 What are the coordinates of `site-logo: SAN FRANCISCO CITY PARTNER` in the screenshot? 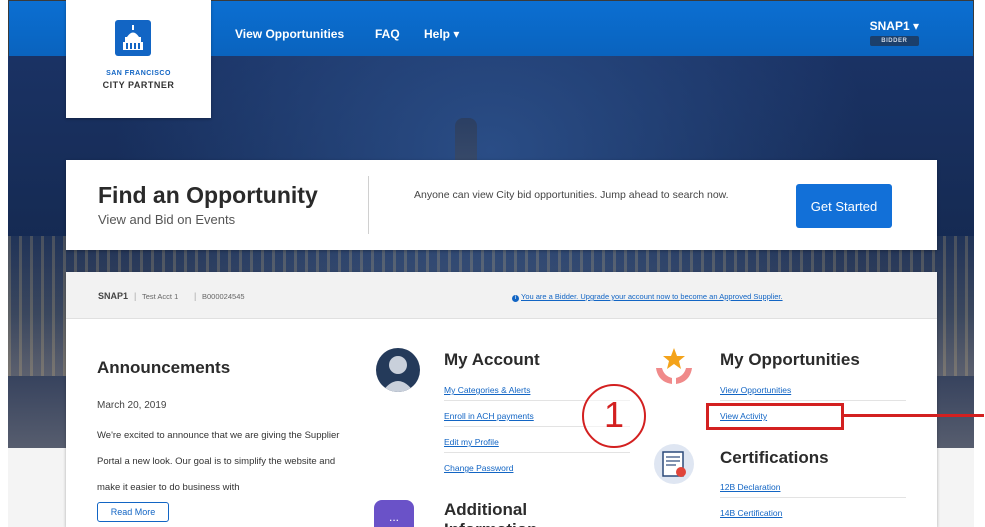 It's located at (138, 59).